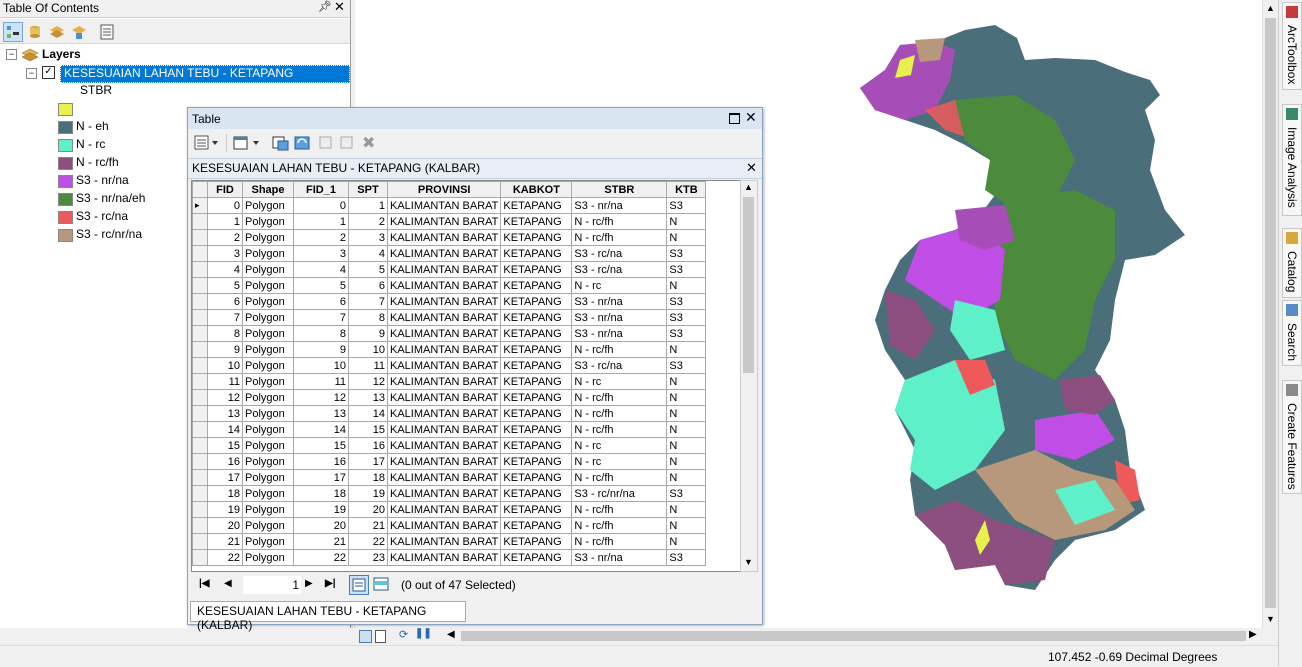 The width and height of the screenshot is (1302, 667). What do you see at coordinates (1292, 333) in the screenshot?
I see `tab-search: Search` at bounding box center [1292, 333].